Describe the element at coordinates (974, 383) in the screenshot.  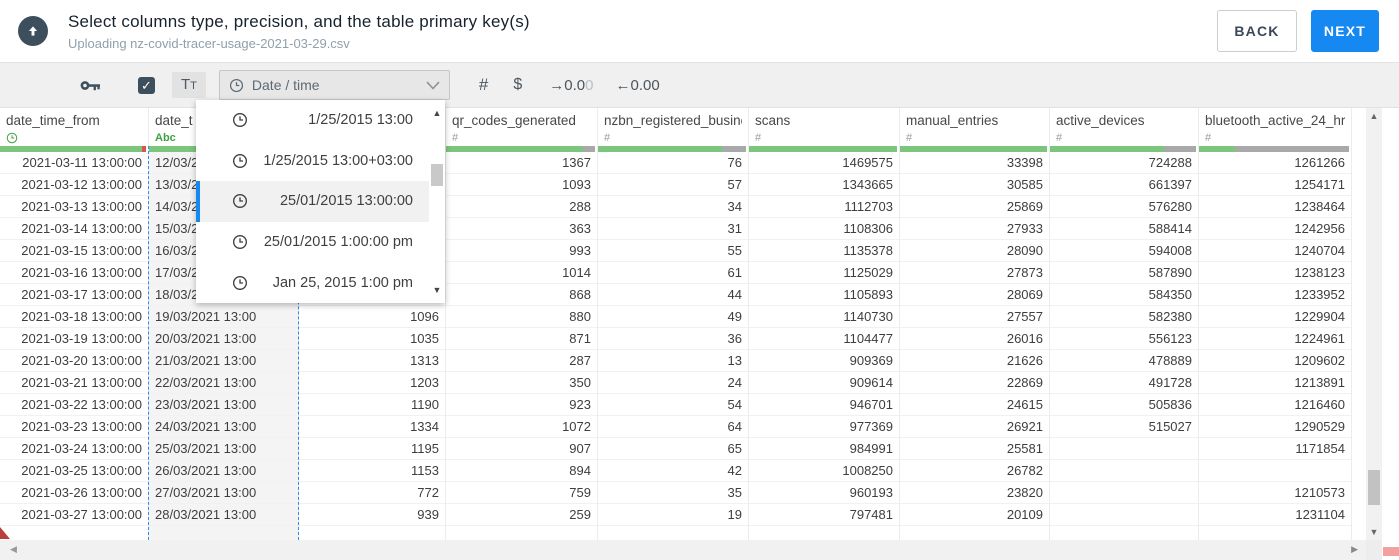
I see `table-cell: 22869` at that location.